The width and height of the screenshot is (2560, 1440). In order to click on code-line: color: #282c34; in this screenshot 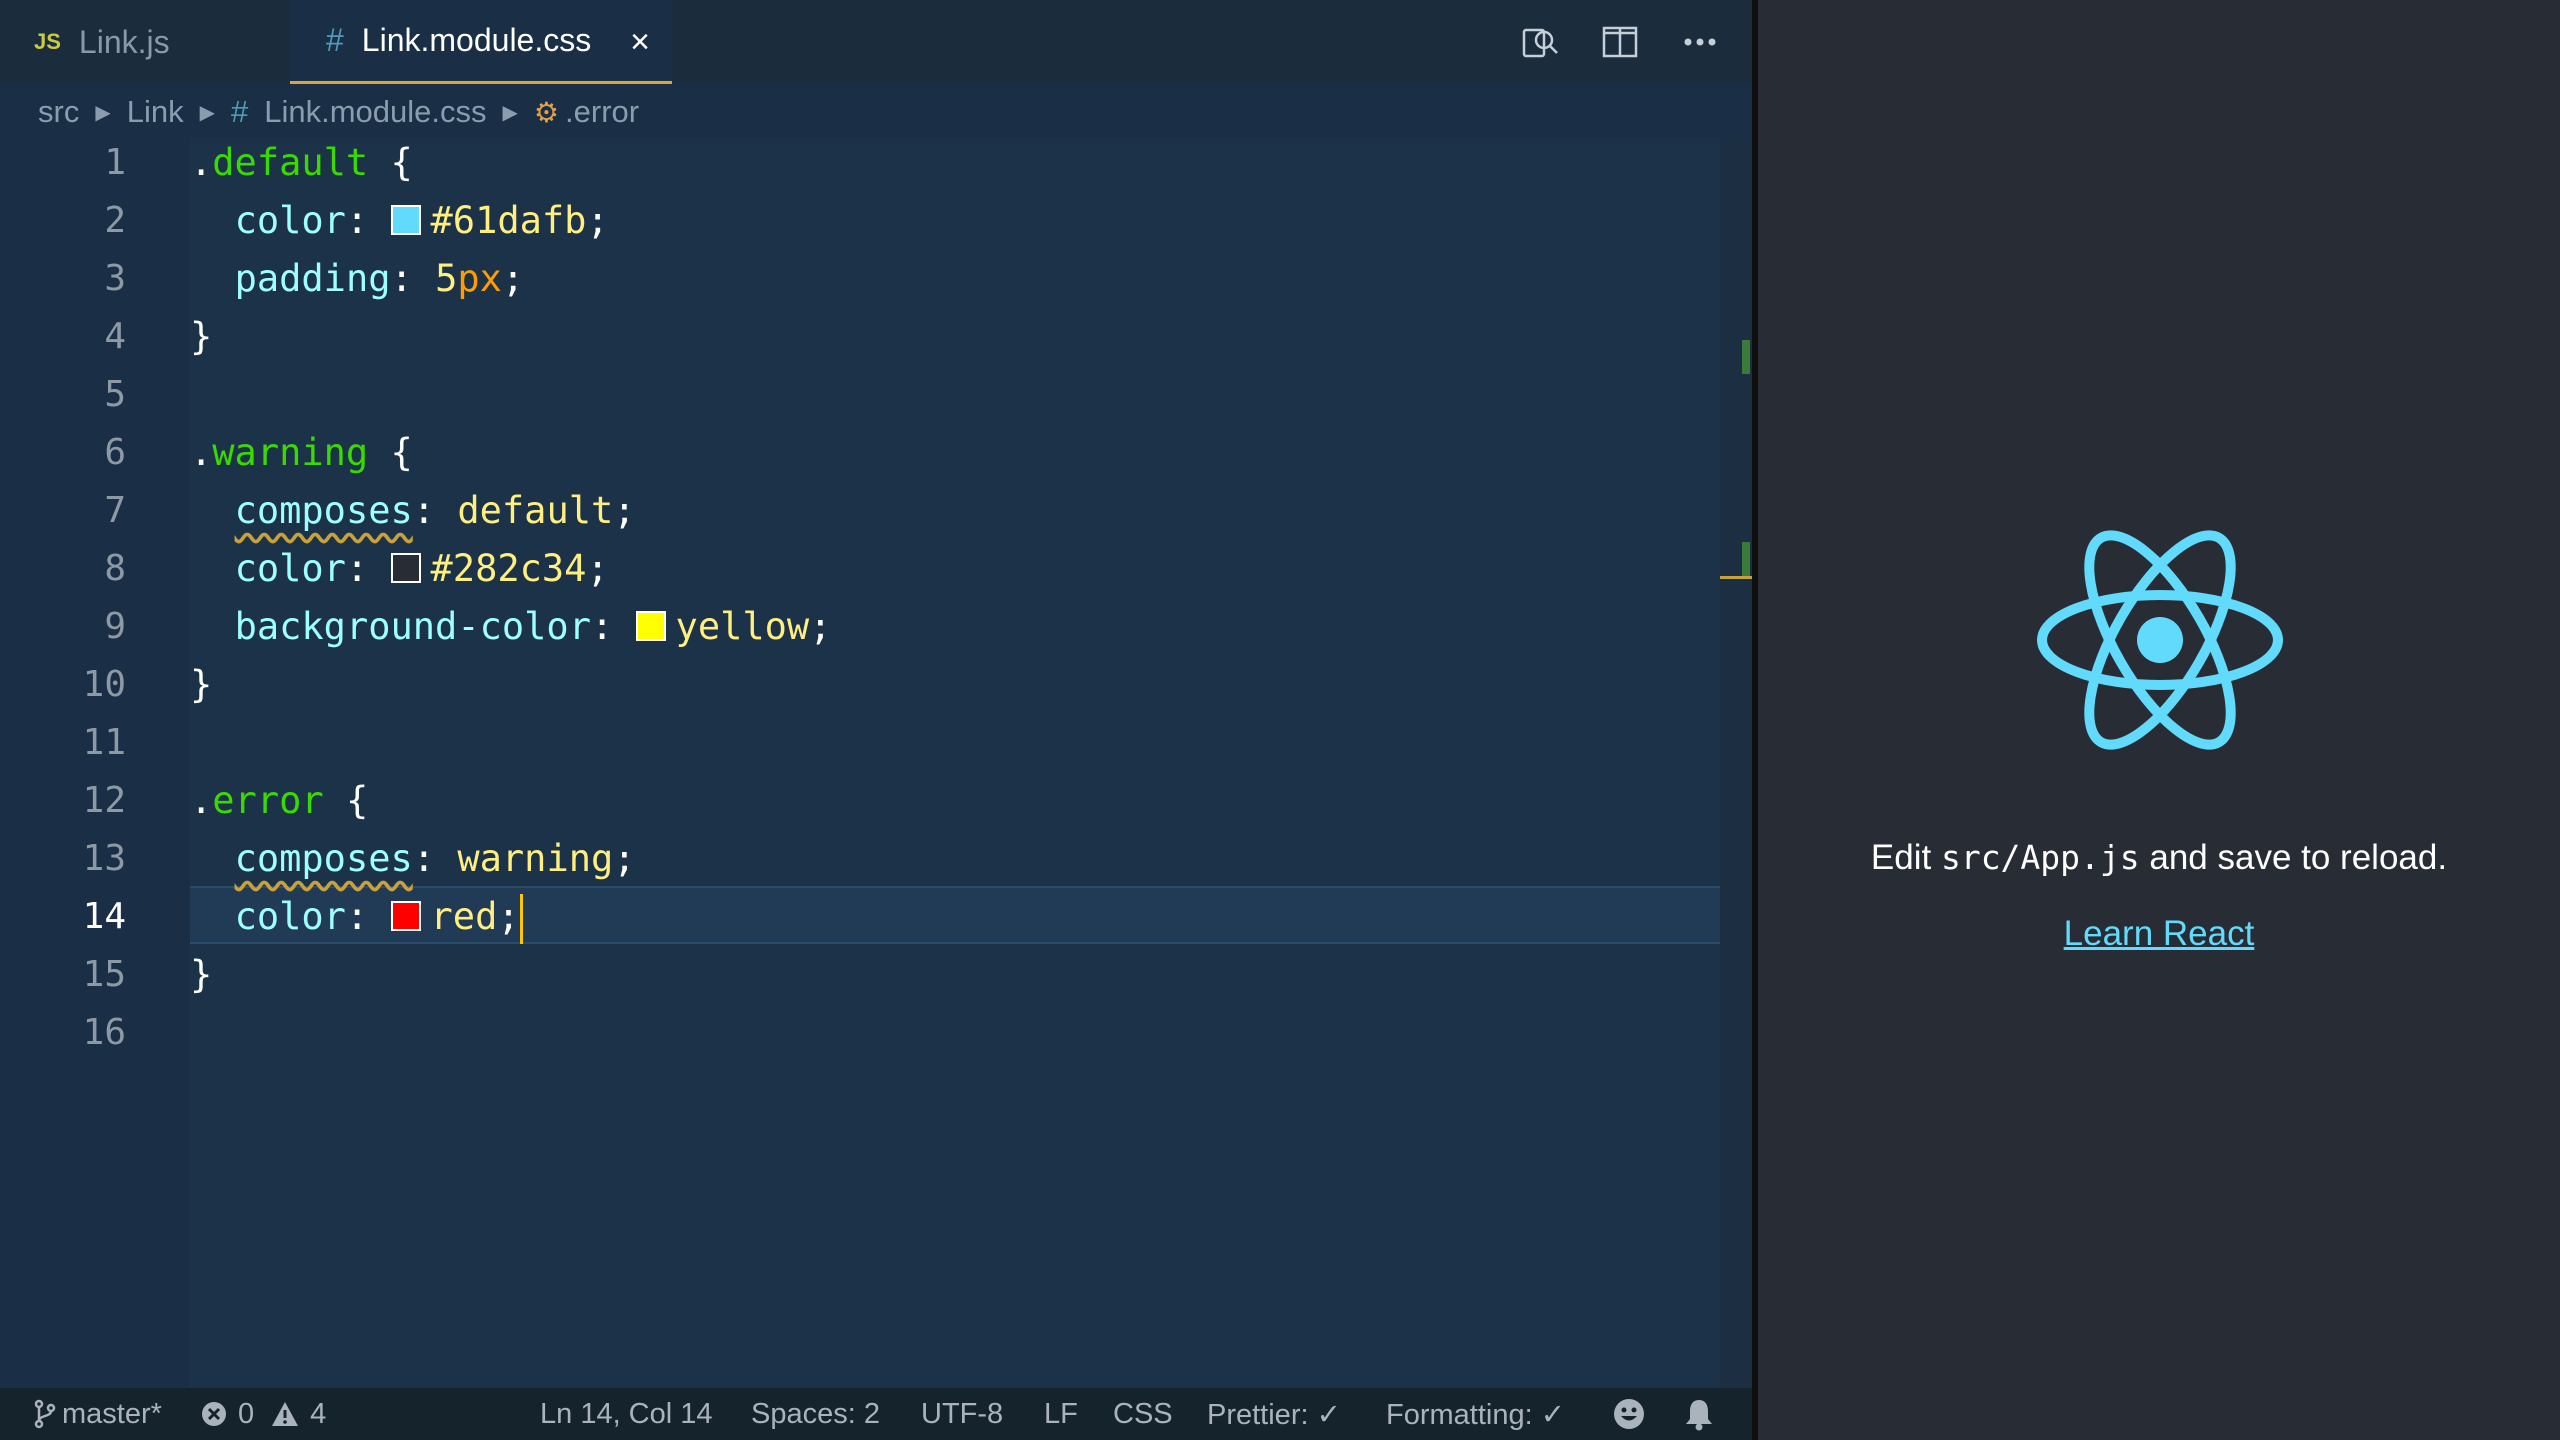, I will do `click(421, 568)`.